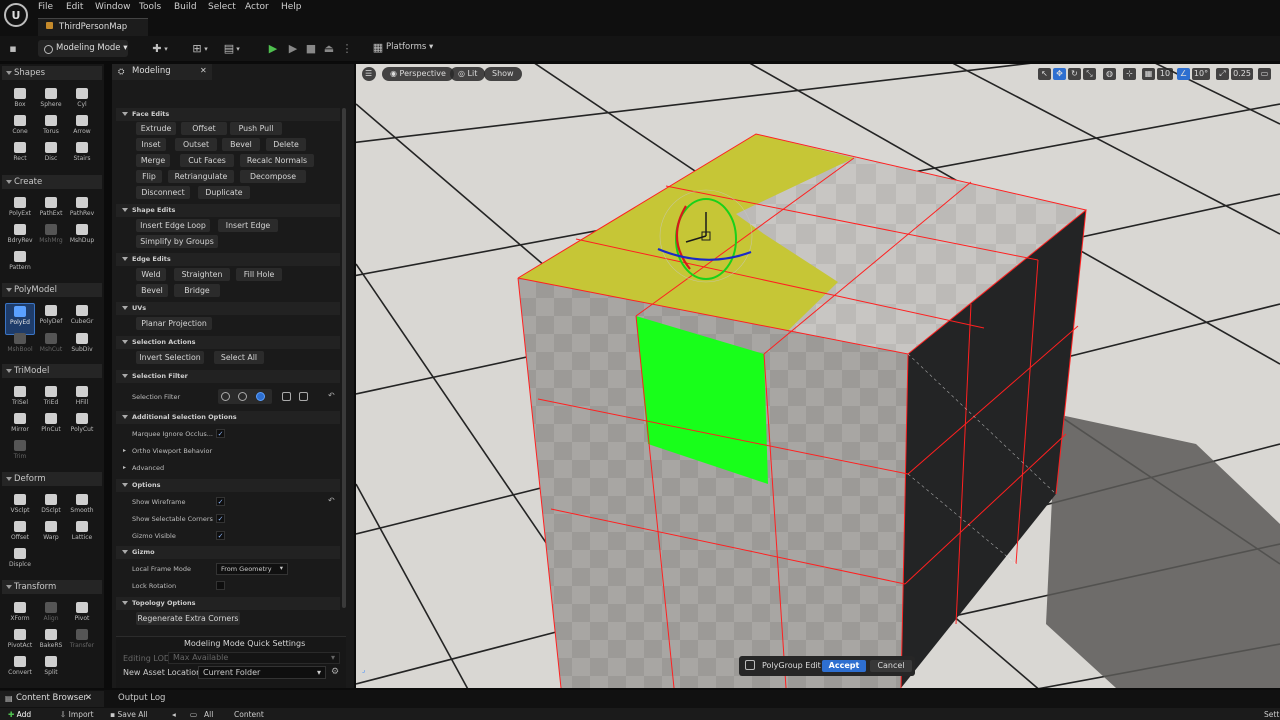  What do you see at coordinates (148, 699) in the screenshot?
I see `output-log-tab: Output Log` at bounding box center [148, 699].